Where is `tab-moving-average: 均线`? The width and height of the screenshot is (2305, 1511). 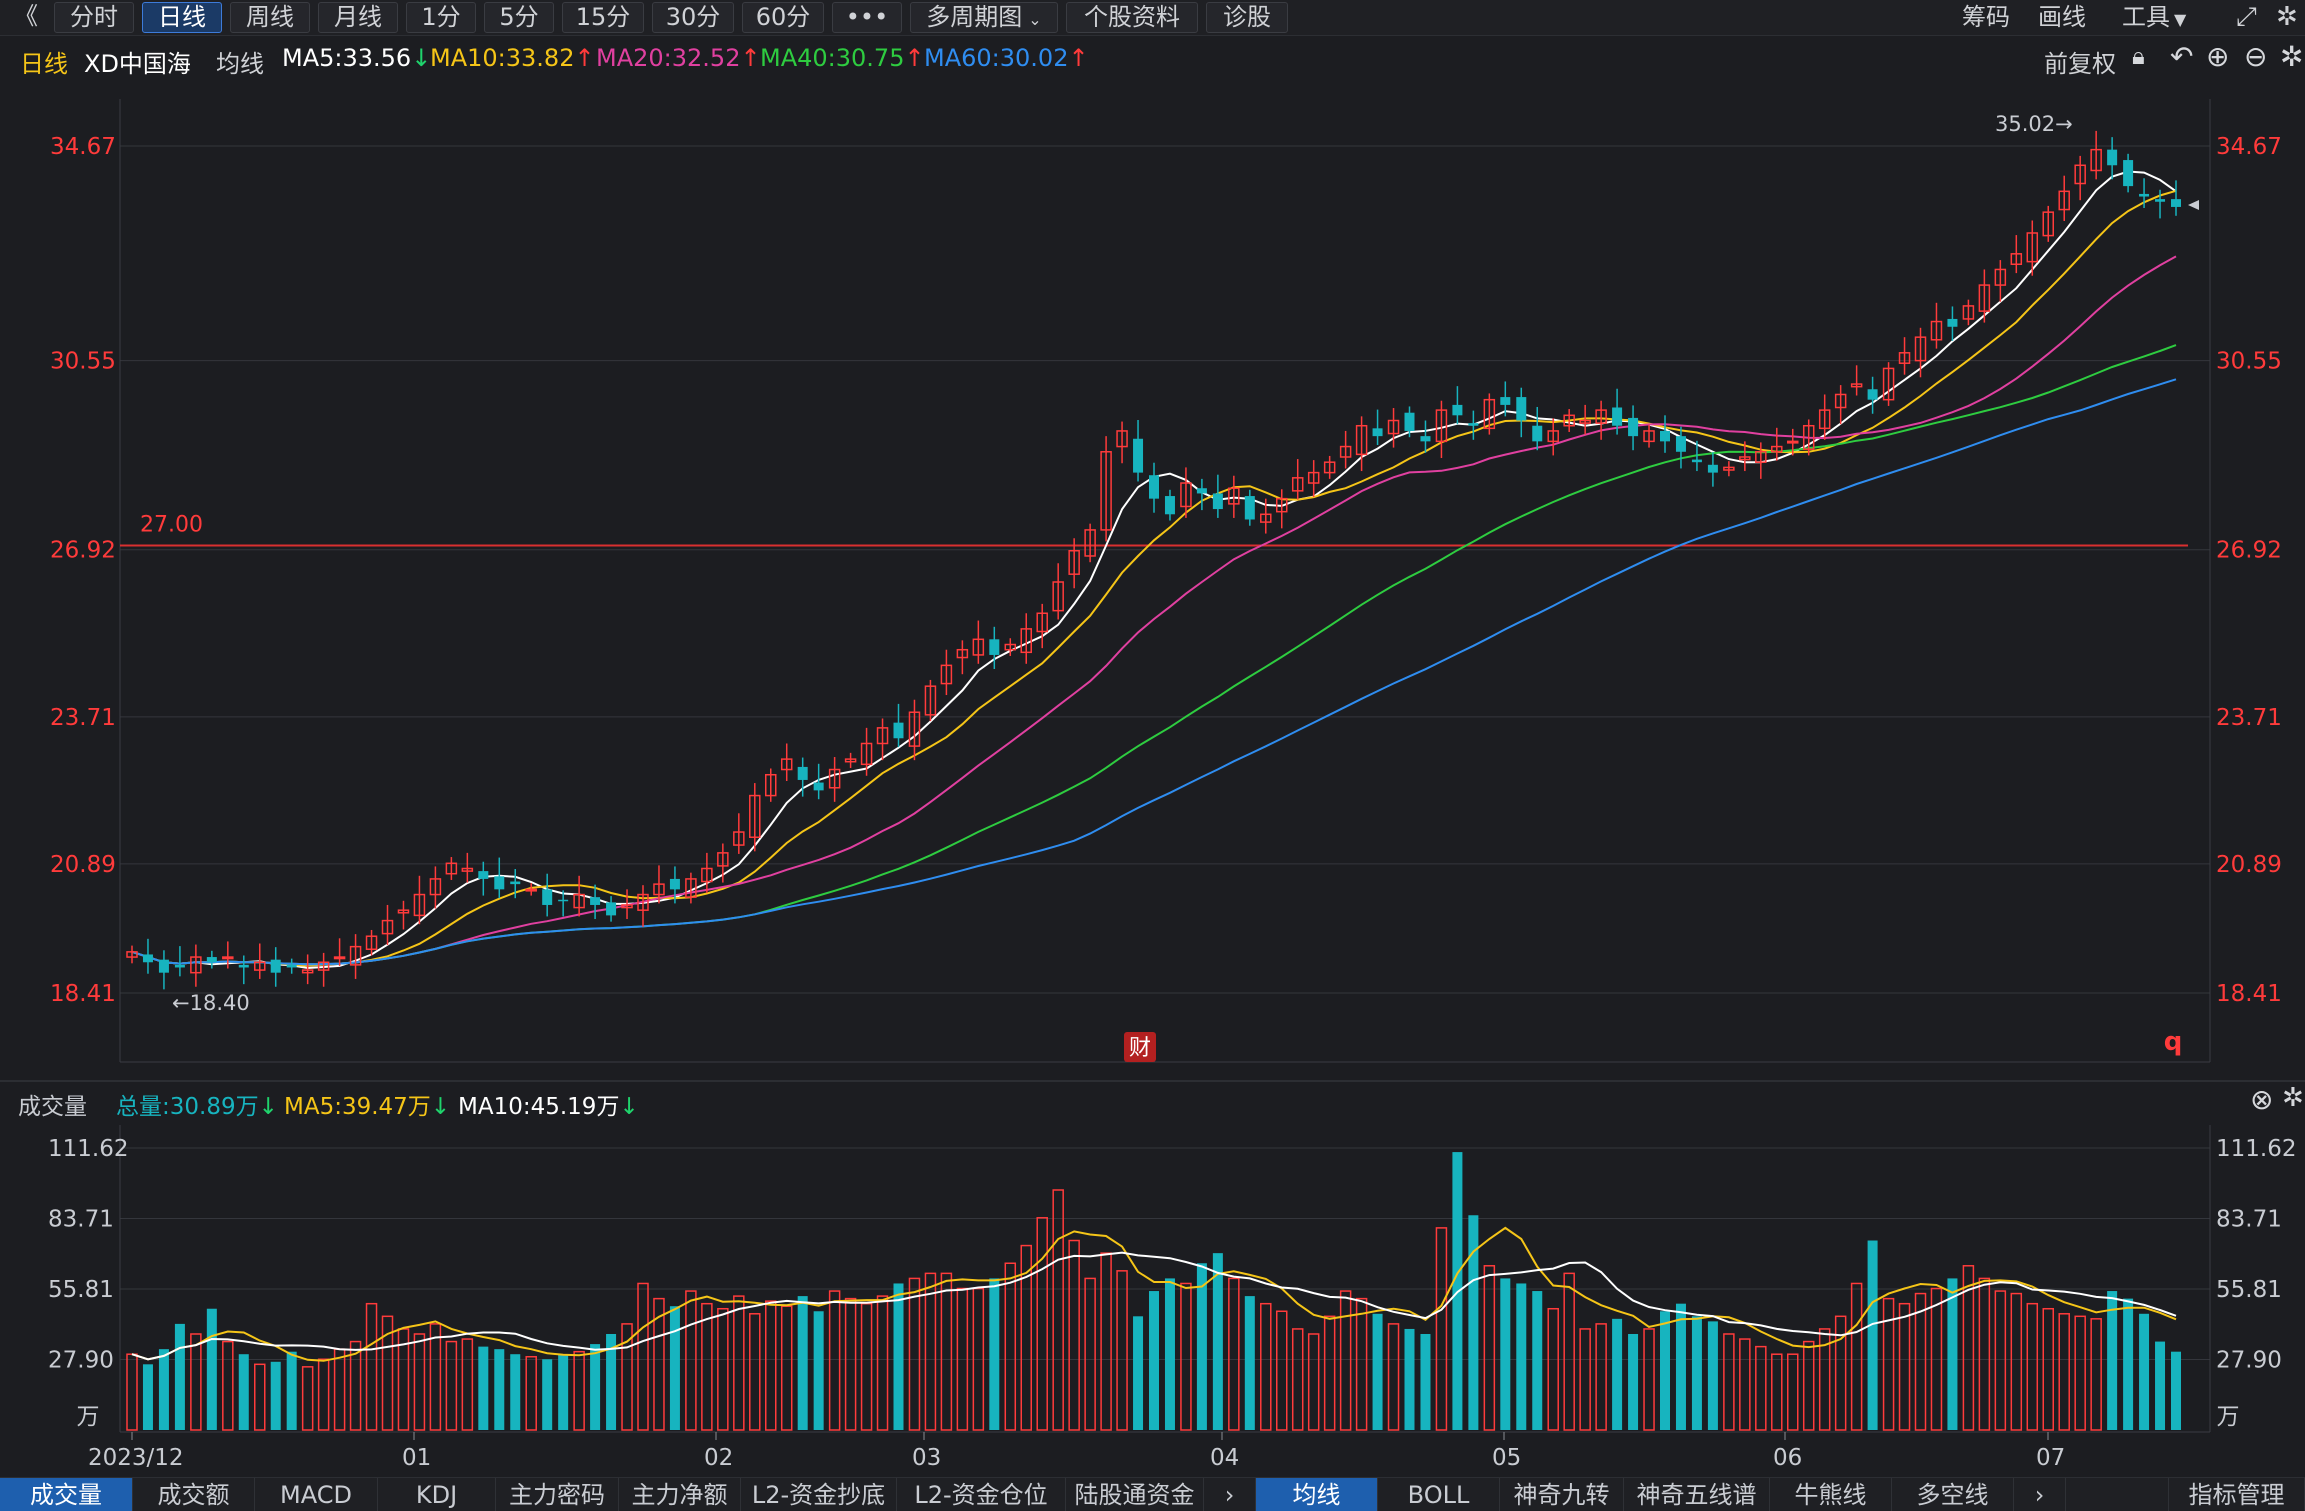 tab-moving-average: 均线 is located at coordinates (1317, 1494).